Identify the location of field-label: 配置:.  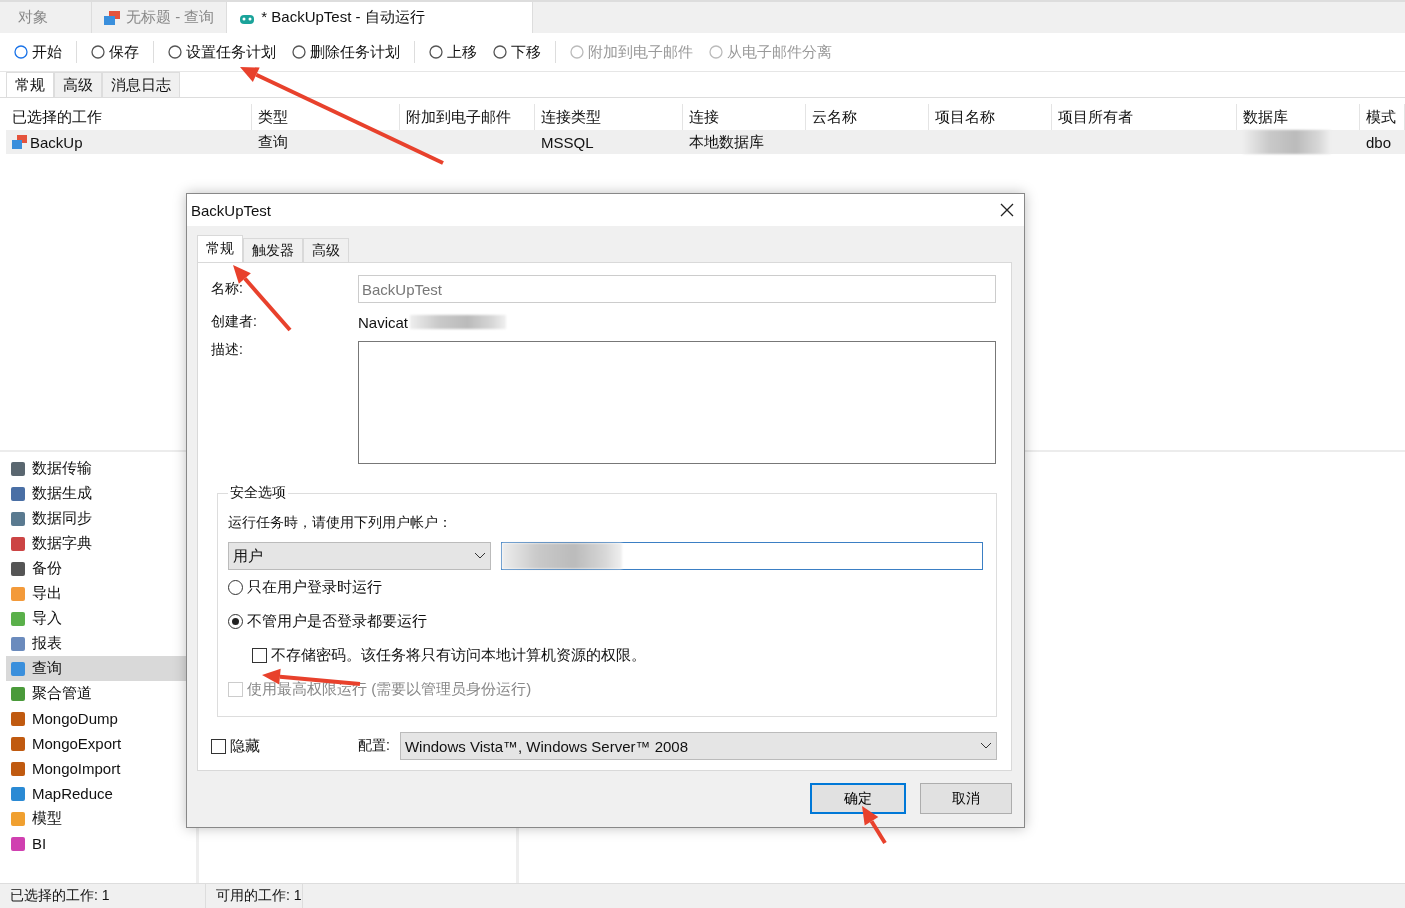
(374, 746).